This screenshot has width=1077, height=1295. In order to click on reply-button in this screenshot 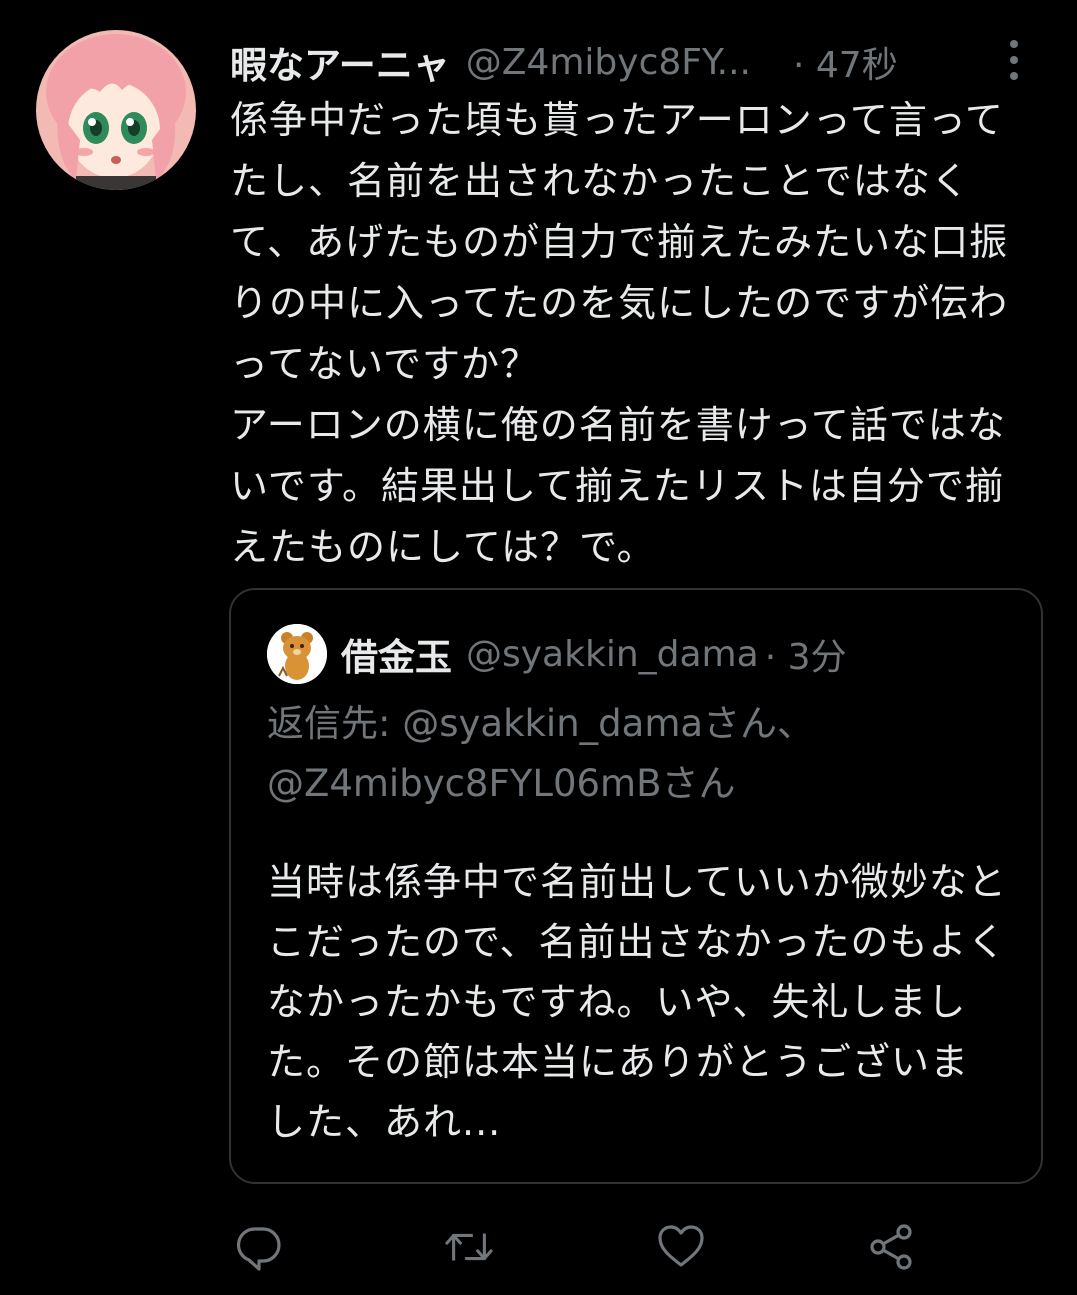, I will do `click(259, 1247)`.